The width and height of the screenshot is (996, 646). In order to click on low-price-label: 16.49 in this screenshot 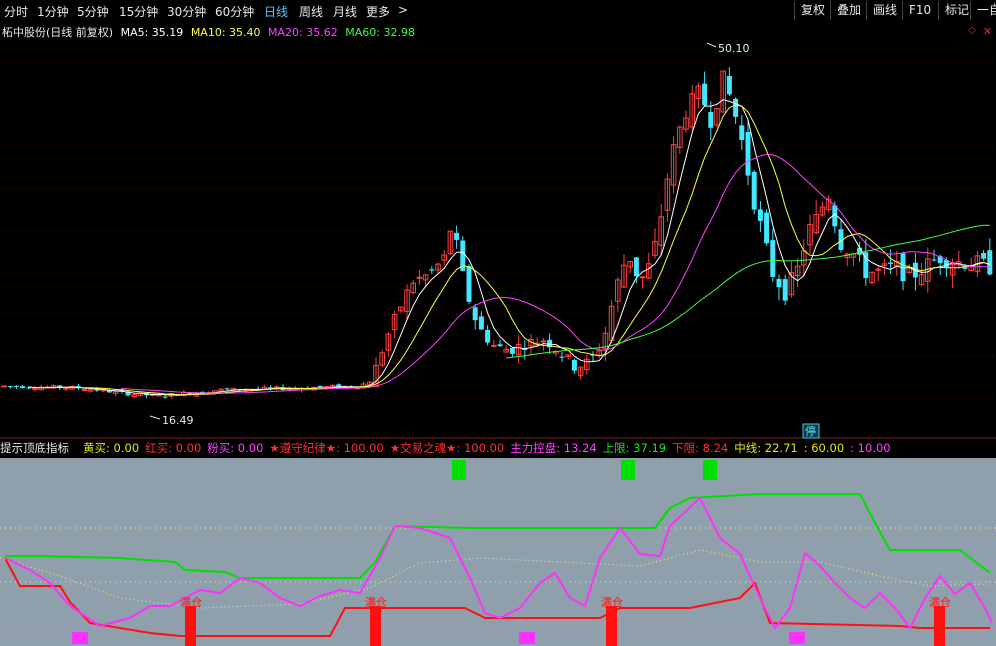, I will do `click(178, 420)`.